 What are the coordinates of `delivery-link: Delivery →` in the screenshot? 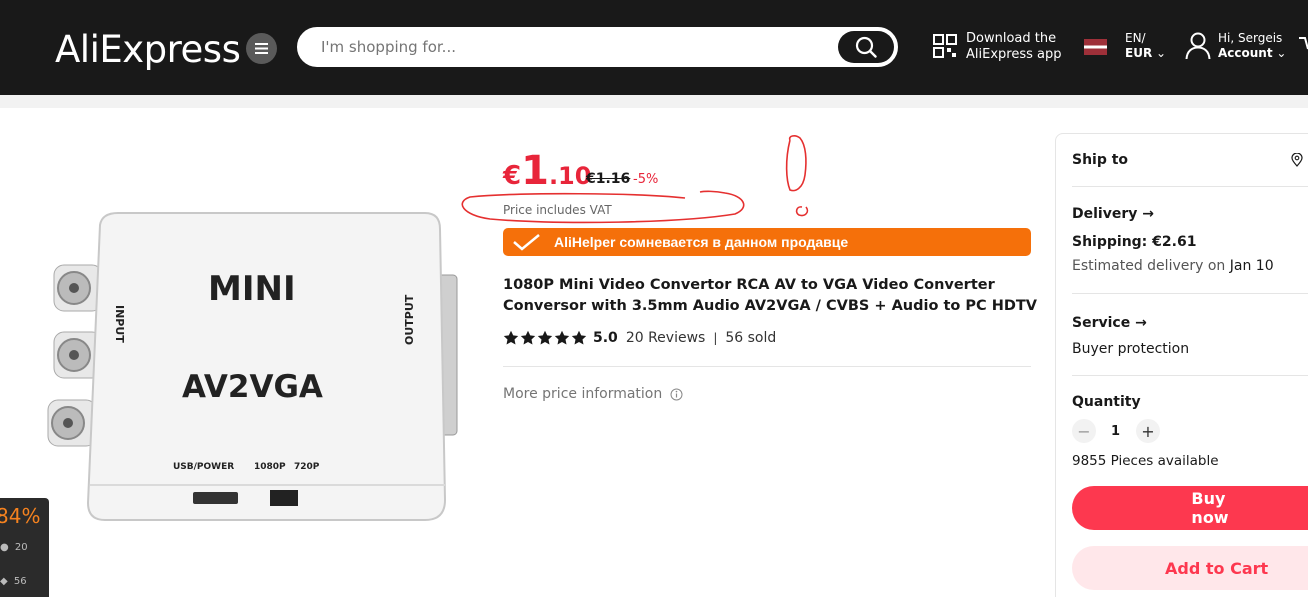 It's located at (1113, 214).